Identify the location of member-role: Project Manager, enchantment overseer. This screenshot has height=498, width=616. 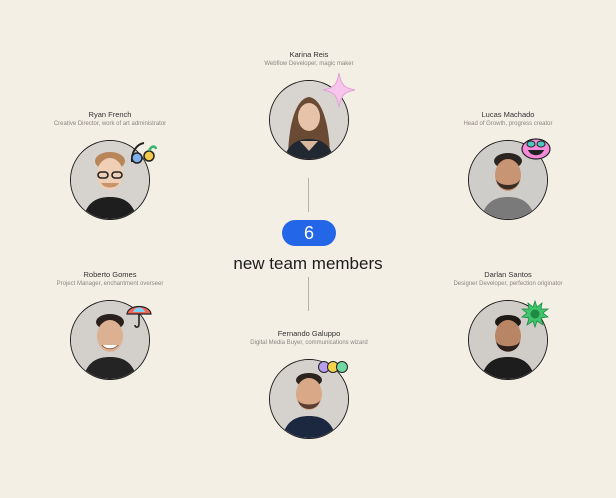
(110, 284).